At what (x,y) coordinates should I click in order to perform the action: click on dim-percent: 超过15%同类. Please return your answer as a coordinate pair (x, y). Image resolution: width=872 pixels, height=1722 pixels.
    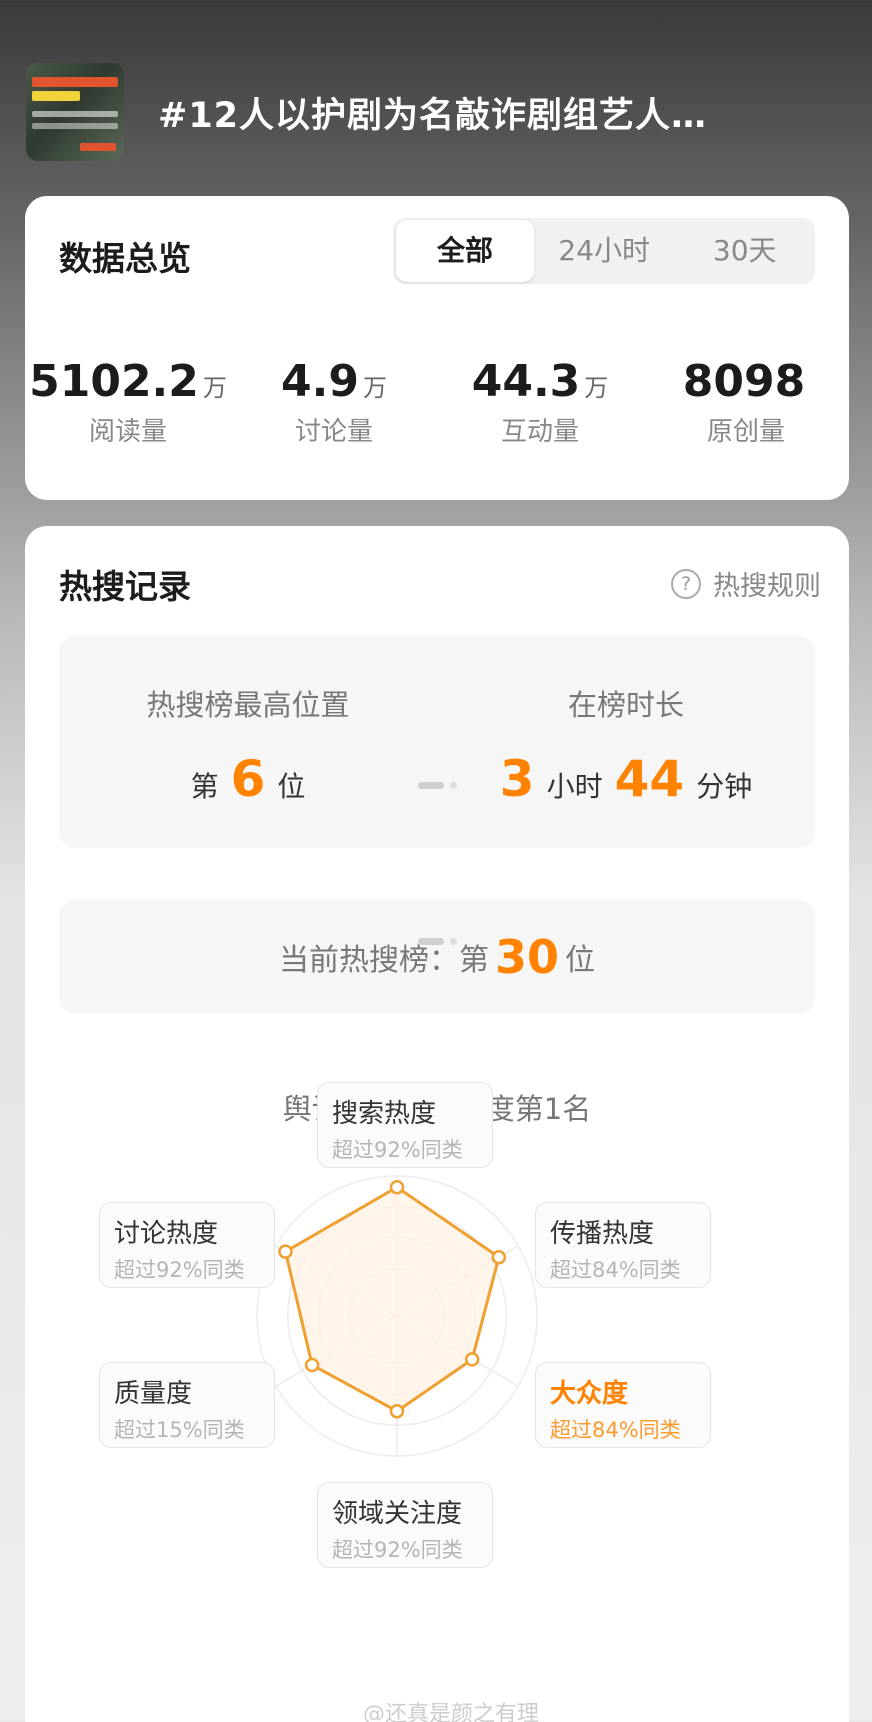
    Looking at the image, I should click on (179, 1430).